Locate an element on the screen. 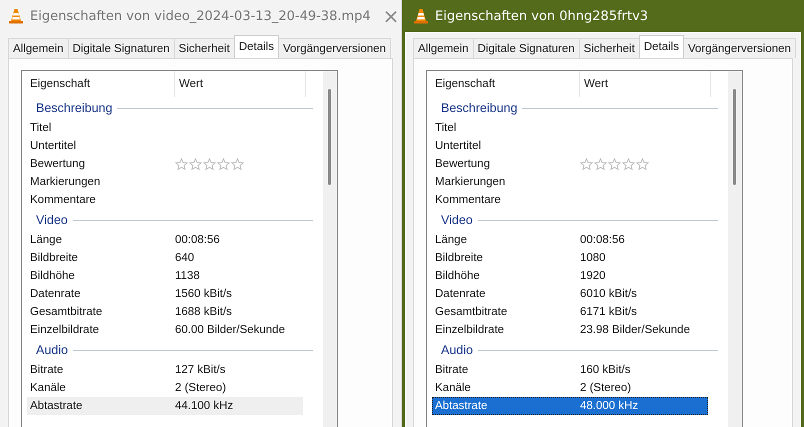 Image resolution: width=804 pixels, height=427 pixels. property-row: Bitrate 160 kBit/s is located at coordinates (570, 370).